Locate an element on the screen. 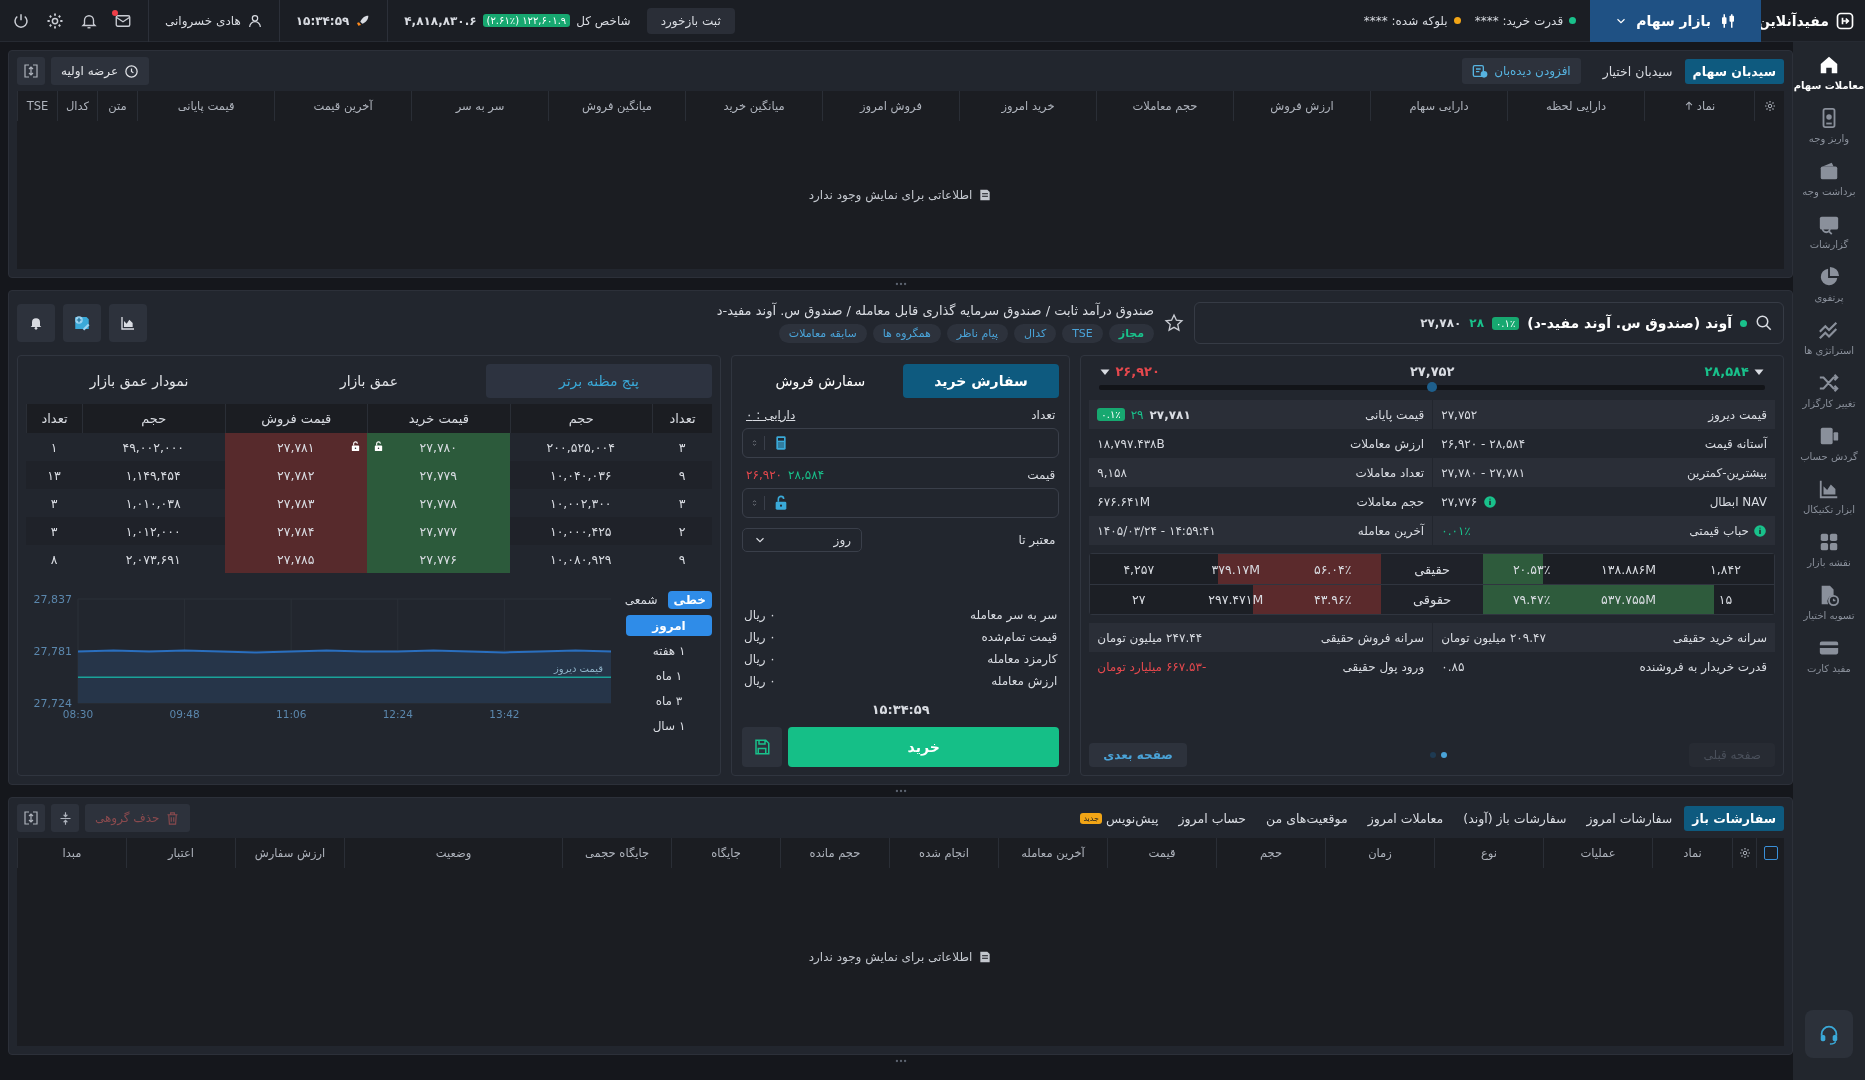 This screenshot has height=1080, width=1865. next-page-button: صفحه بعدی is located at coordinates (1138, 755).